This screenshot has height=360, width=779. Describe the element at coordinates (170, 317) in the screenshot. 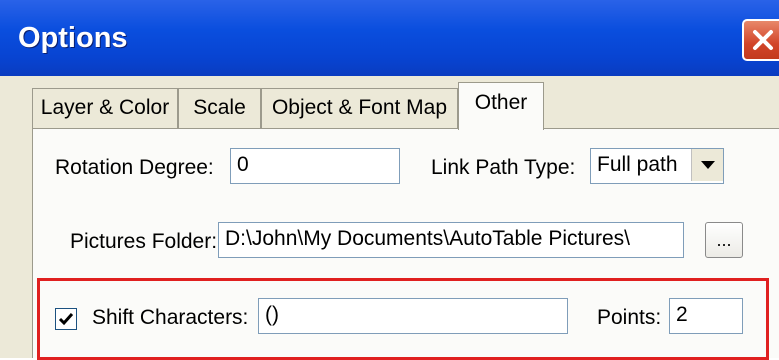

I see `shift-characters-label: Shift Characters:` at that location.